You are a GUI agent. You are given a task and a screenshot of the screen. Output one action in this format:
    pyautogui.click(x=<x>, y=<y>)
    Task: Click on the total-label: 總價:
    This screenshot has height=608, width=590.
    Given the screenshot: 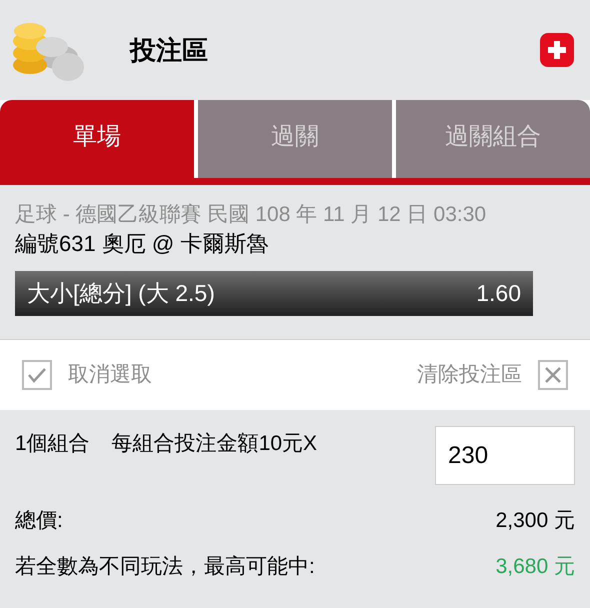 What is the action you would take?
    pyautogui.click(x=39, y=521)
    